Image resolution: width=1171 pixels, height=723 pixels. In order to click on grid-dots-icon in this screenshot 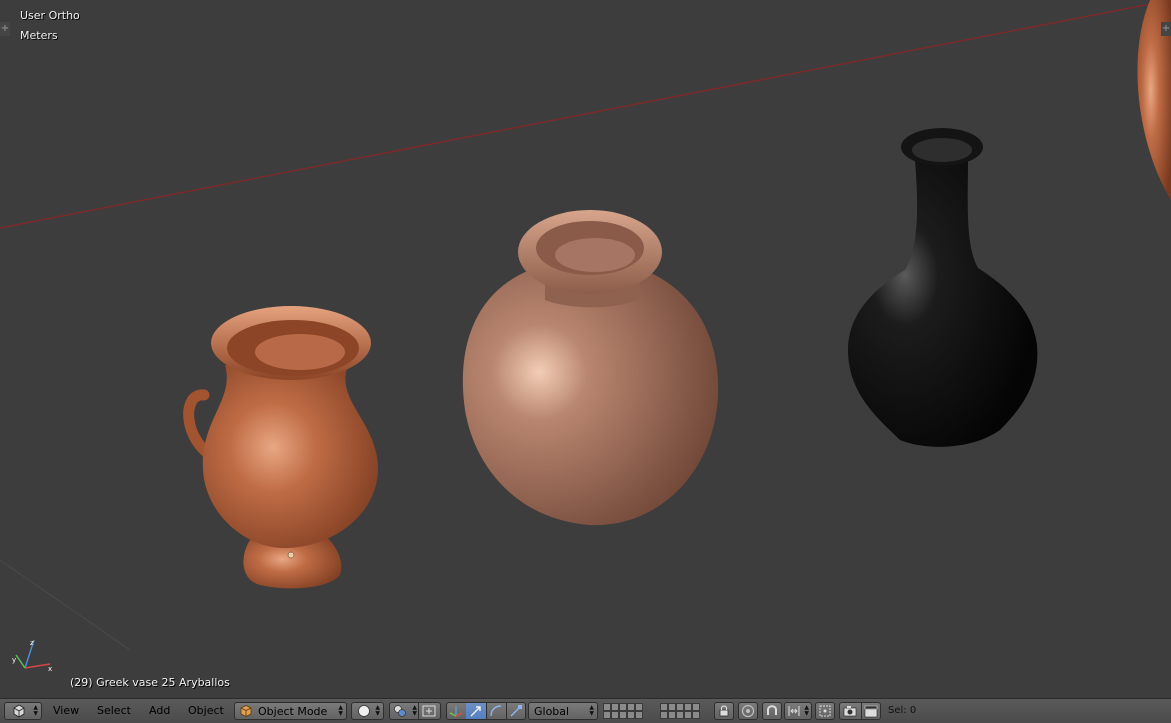, I will do `click(825, 711)`.